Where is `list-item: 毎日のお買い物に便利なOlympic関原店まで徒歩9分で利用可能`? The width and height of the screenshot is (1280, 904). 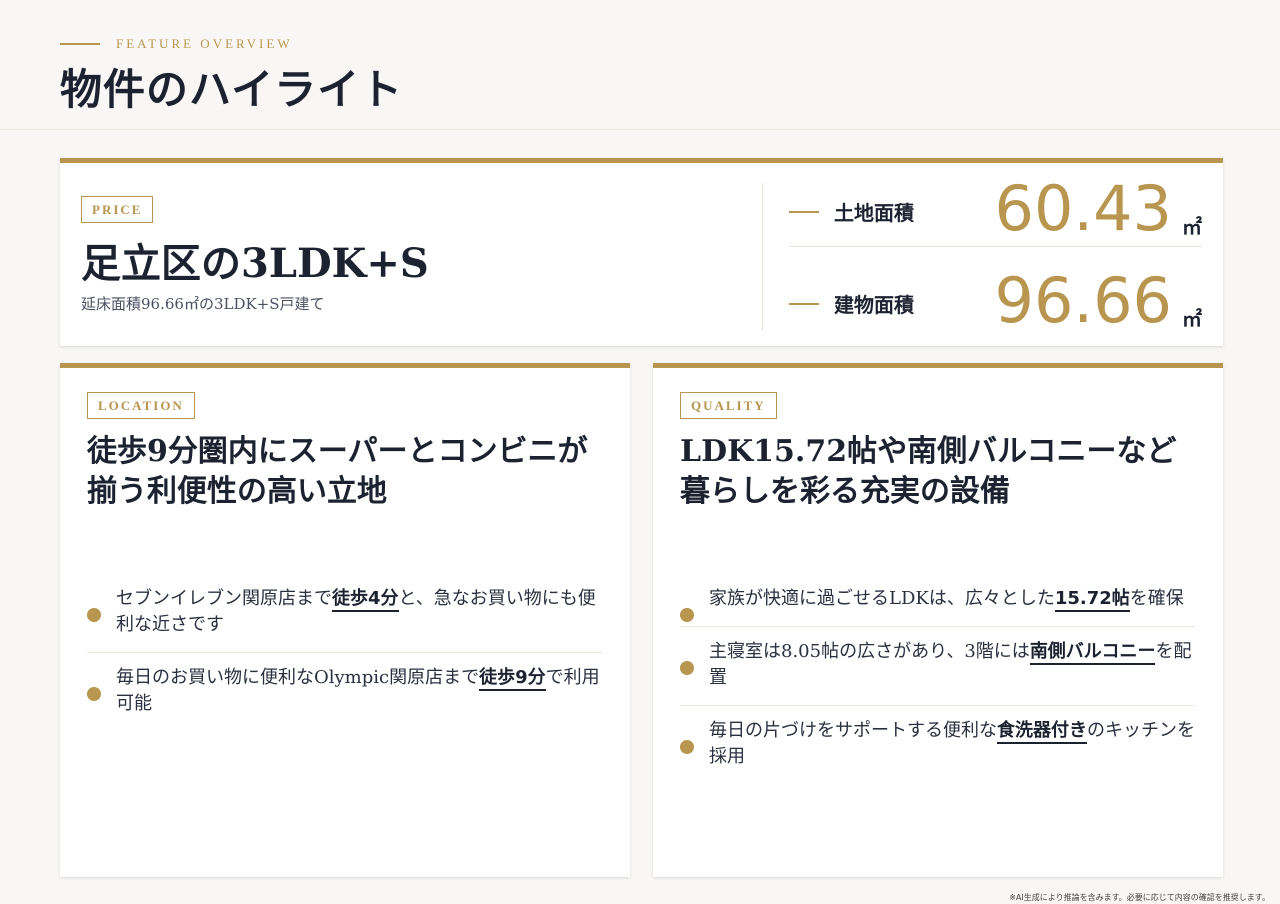 list-item: 毎日のお買い物に便利なOlympic関原店まで徒歩9分で利用可能 is located at coordinates (344, 692).